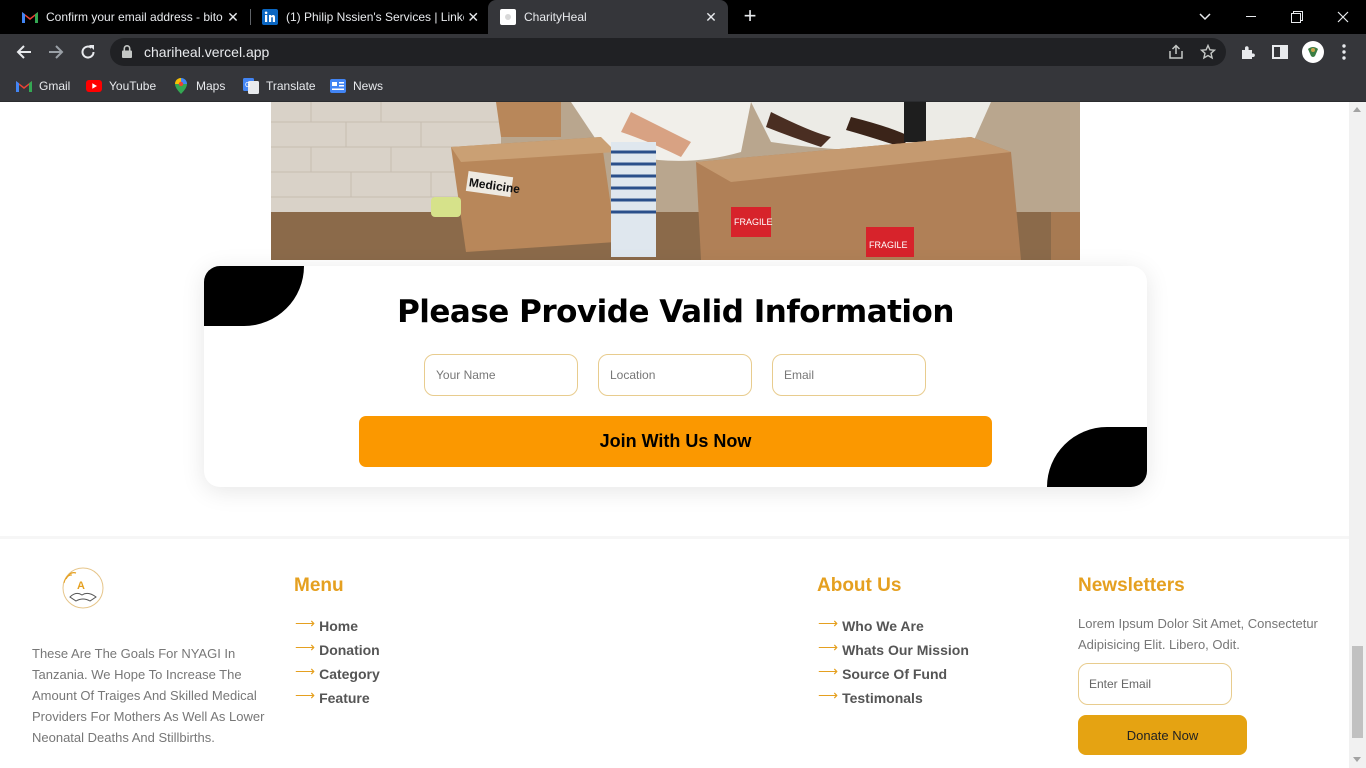 The width and height of the screenshot is (1366, 768). Describe the element at coordinates (1357, 435) in the screenshot. I see `page-scrollbar` at that location.